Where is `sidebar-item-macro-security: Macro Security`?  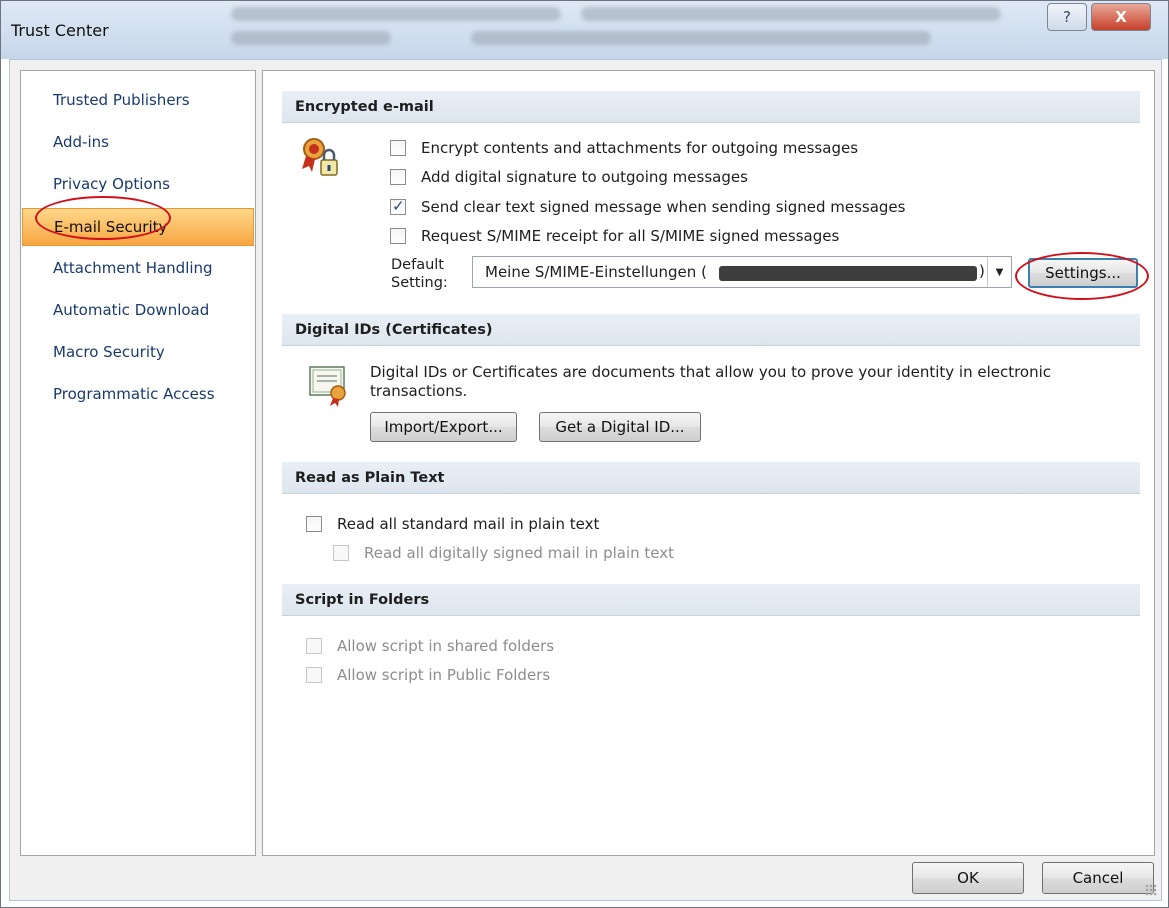
sidebar-item-macro-security: Macro Security is located at coordinates (138, 352).